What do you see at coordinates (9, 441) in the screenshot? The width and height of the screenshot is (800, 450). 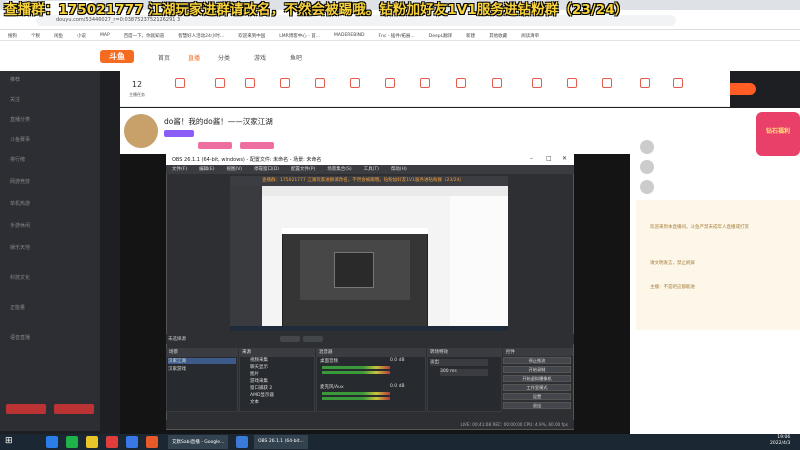 I see `windows-start-icon: ⊞` at bounding box center [9, 441].